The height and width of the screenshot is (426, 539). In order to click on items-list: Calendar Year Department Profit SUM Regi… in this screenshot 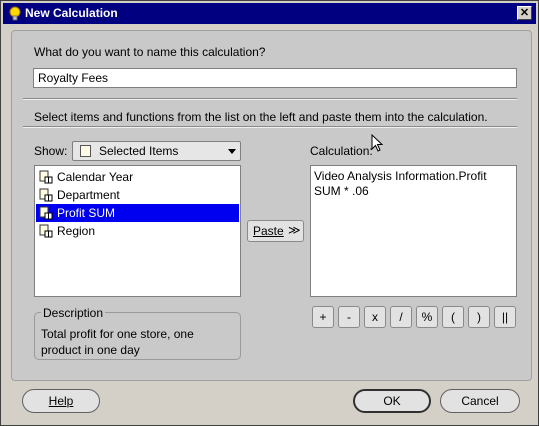, I will do `click(137, 231)`.